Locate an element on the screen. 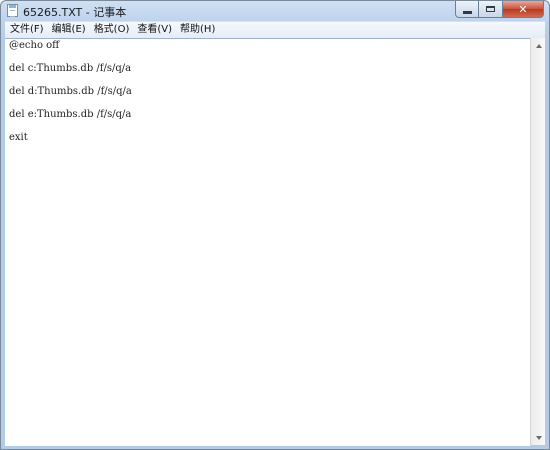 The image size is (550, 450). text-line: exit is located at coordinates (18, 137).